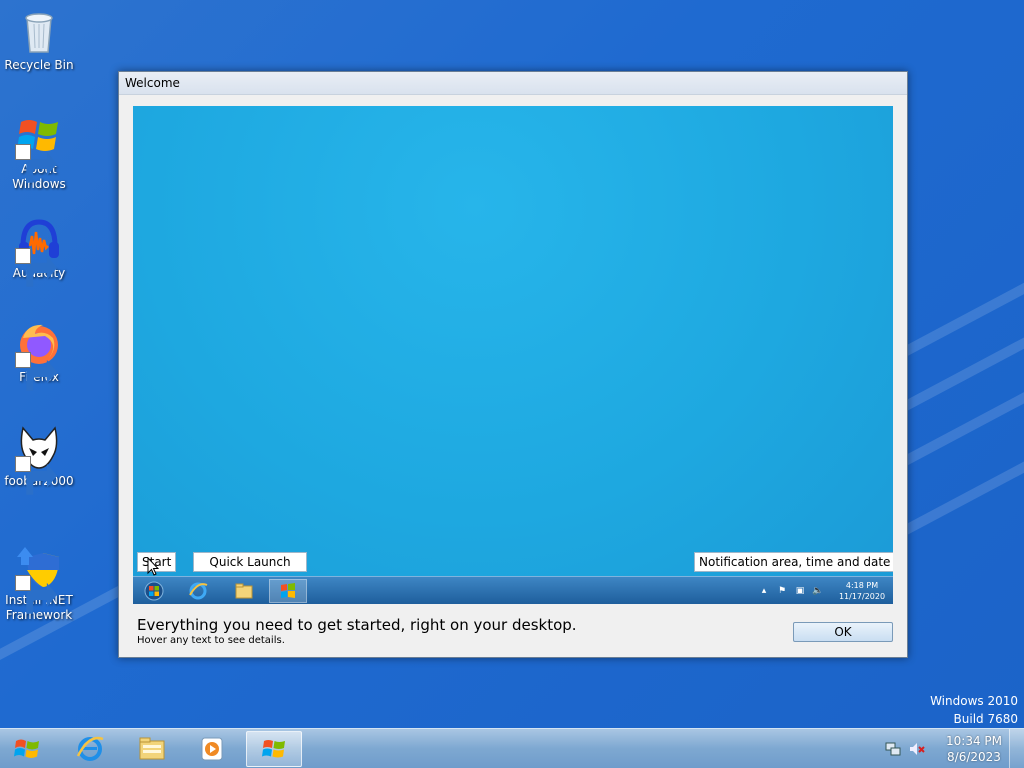 The image size is (1024, 768). Describe the element at coordinates (917, 749) in the screenshot. I see `speaker-muted-icon` at that location.